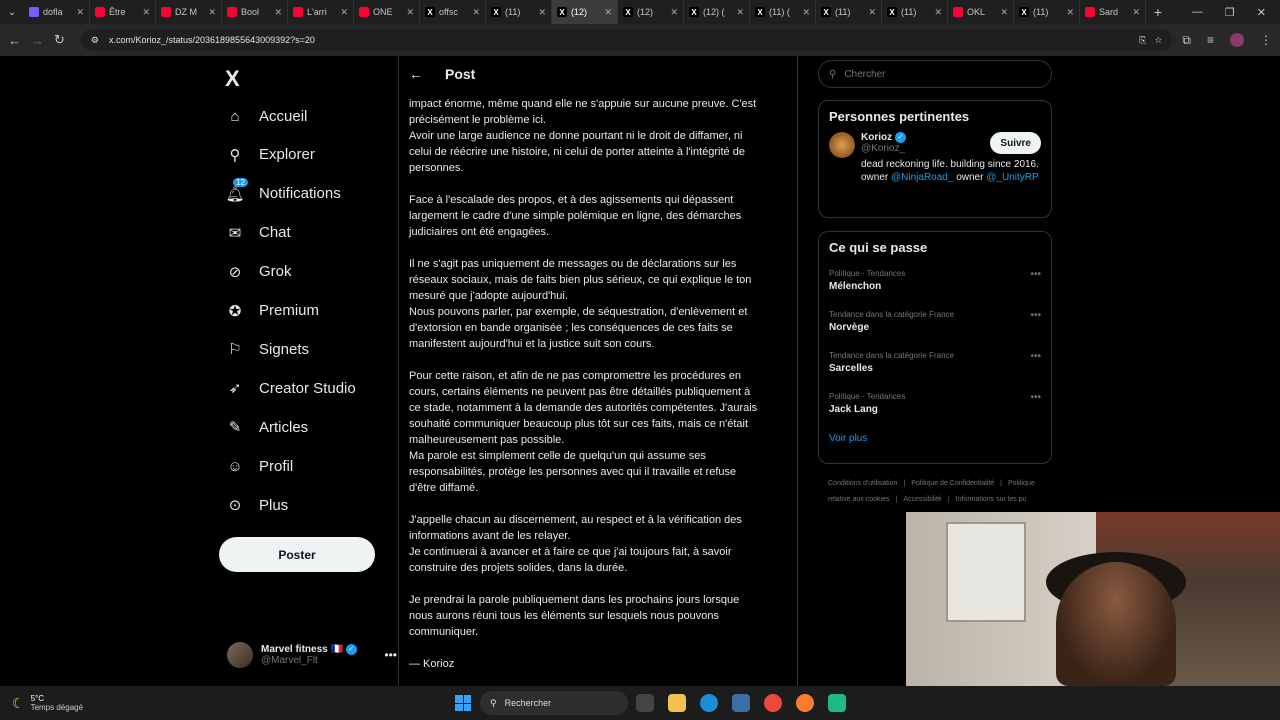  What do you see at coordinates (387, 12) in the screenshot?
I see `browser-tab: ONE ✕` at bounding box center [387, 12].